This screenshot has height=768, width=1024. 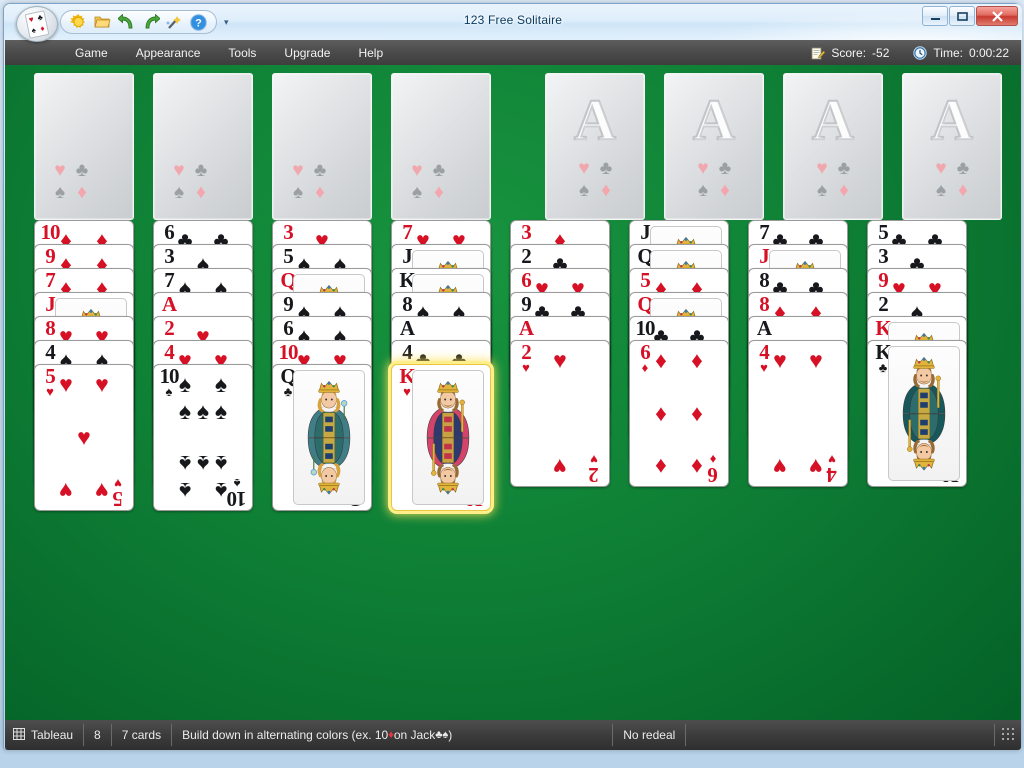 What do you see at coordinates (242, 53) in the screenshot?
I see `menu-item-tools: Tools` at bounding box center [242, 53].